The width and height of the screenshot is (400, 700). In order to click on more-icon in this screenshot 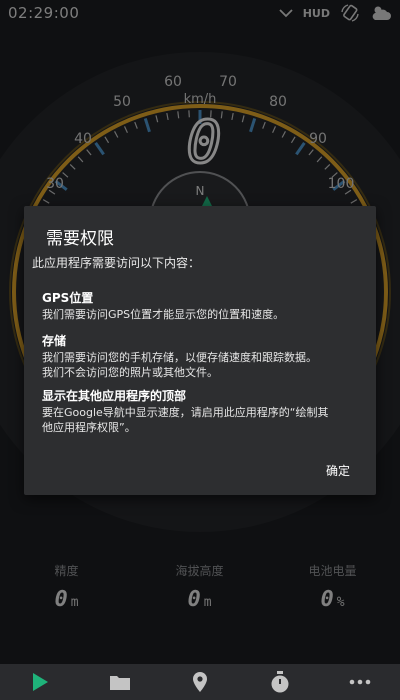, I will do `click(360, 682)`.